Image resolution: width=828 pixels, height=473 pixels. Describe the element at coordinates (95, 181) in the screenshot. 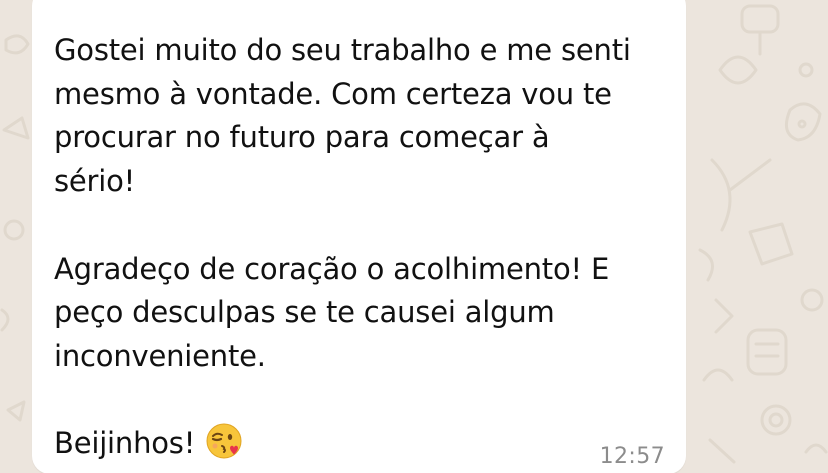

I see `message-line: sério!` at that location.